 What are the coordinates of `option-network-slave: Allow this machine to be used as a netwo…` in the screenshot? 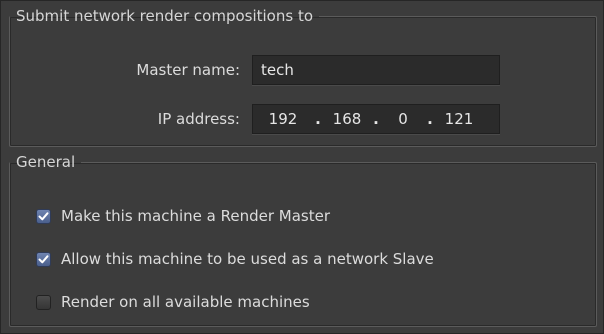 It's located at (235, 259).